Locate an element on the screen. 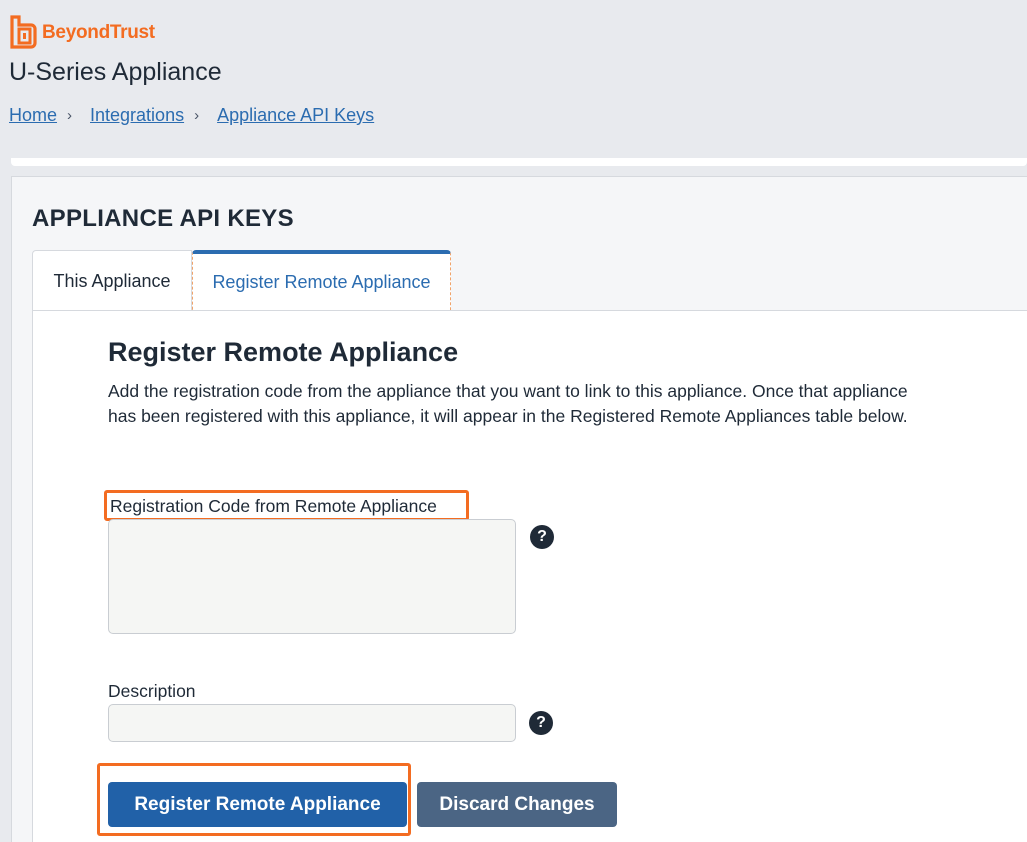  description-input is located at coordinates (312, 723).